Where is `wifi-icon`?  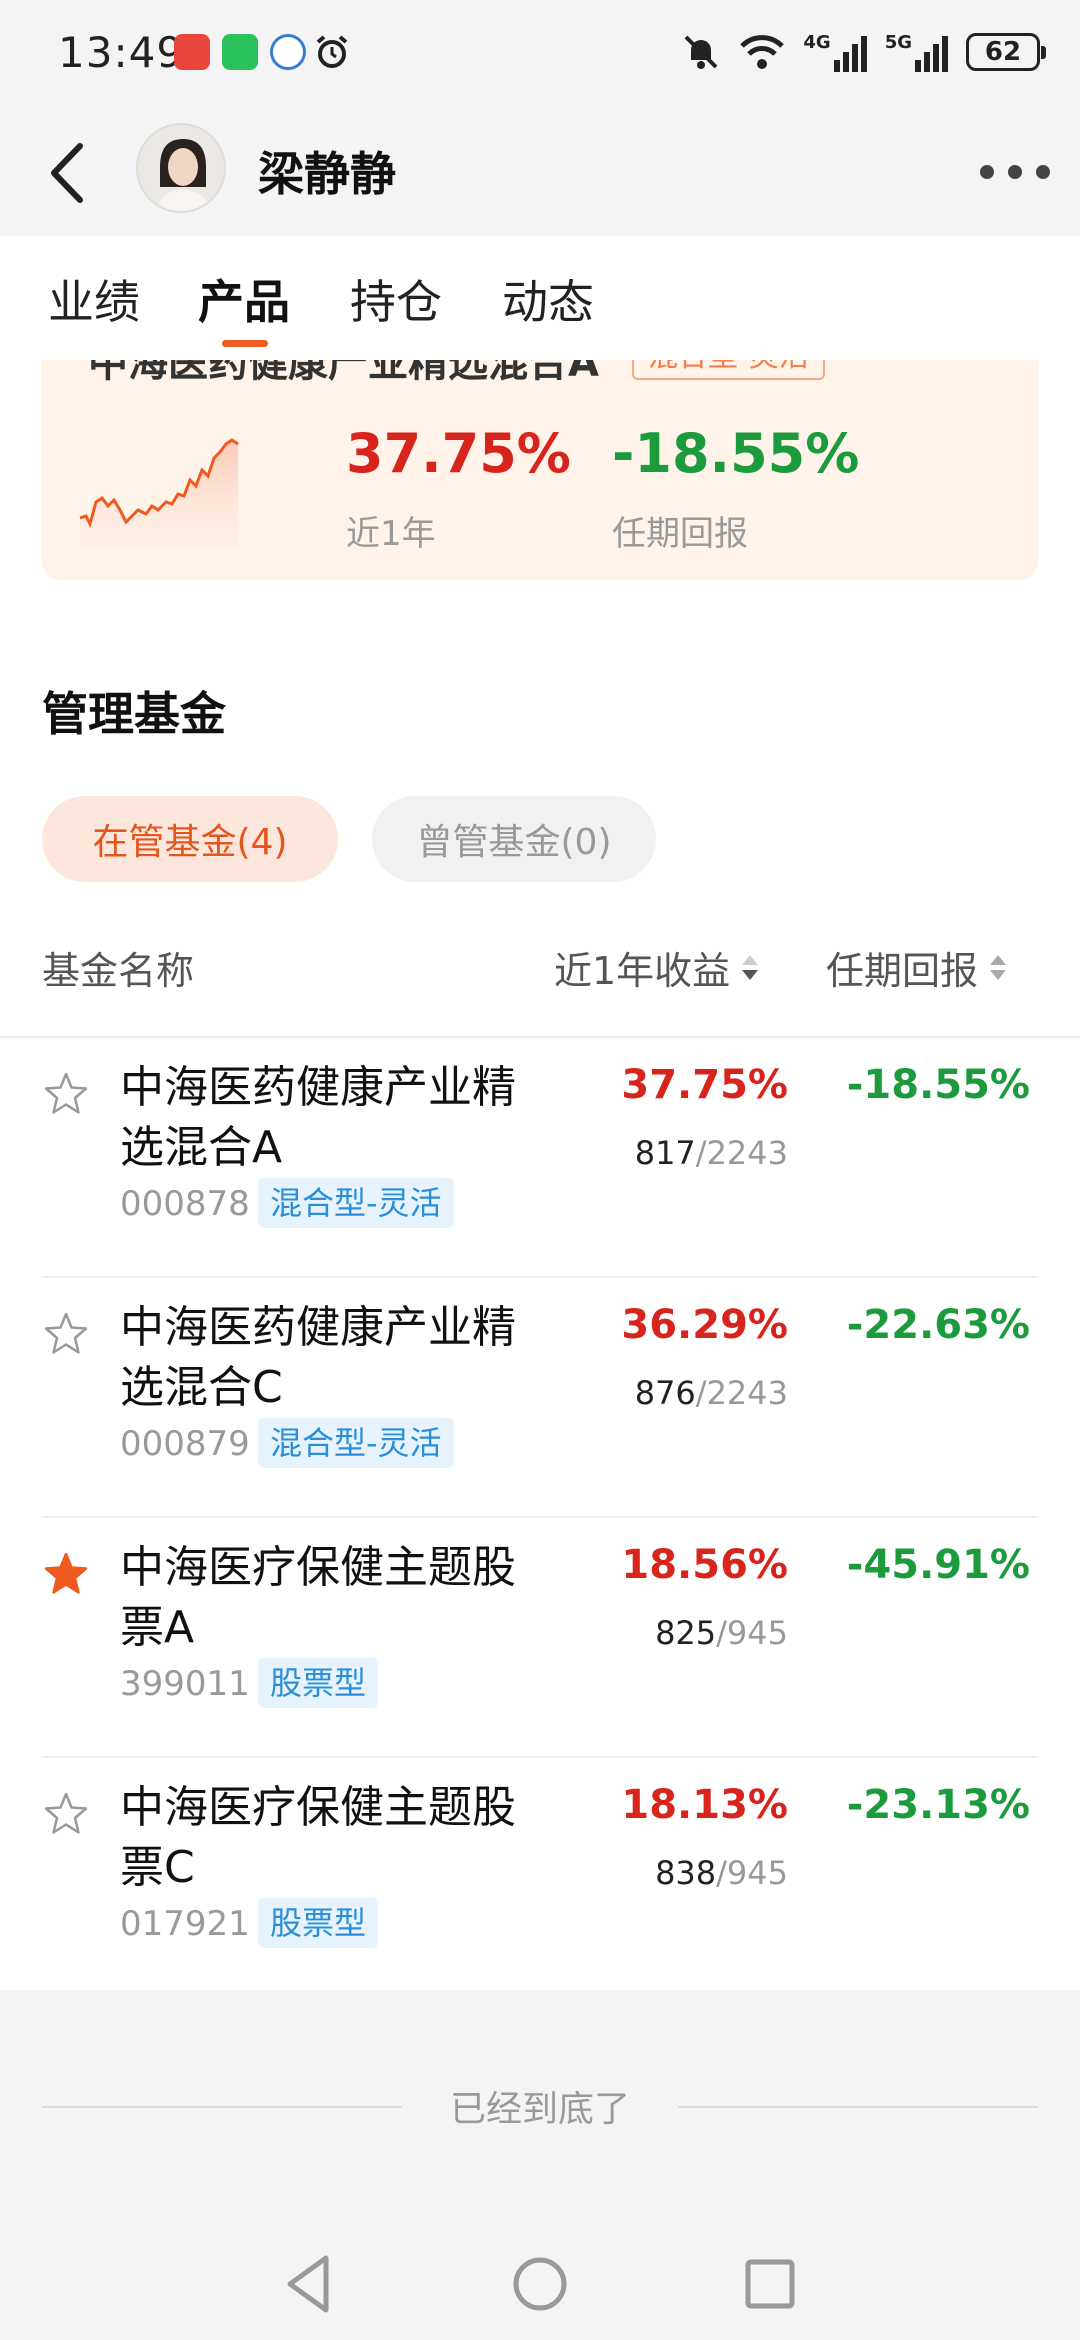
wifi-icon is located at coordinates (762, 52).